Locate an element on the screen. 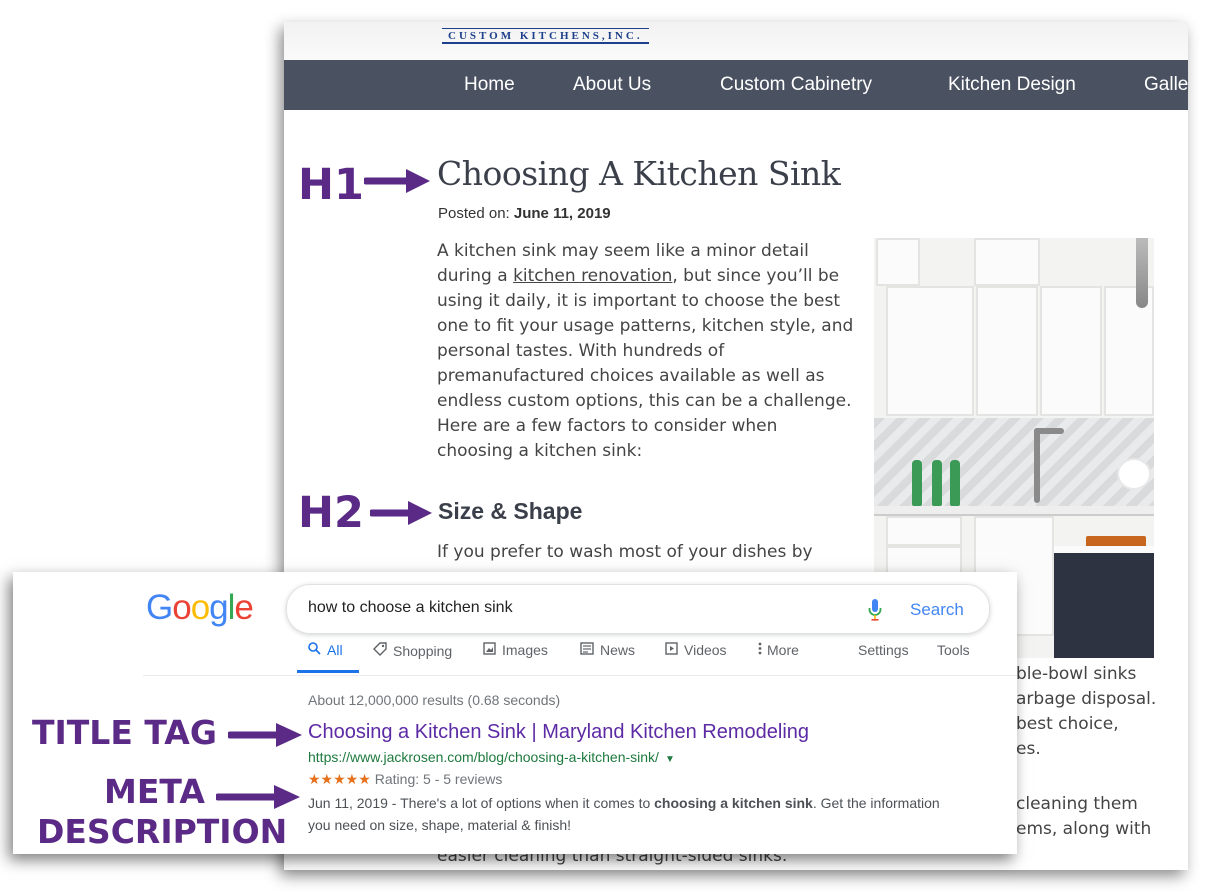  section-heading-size-shape: Size & Shape is located at coordinates (510, 511).